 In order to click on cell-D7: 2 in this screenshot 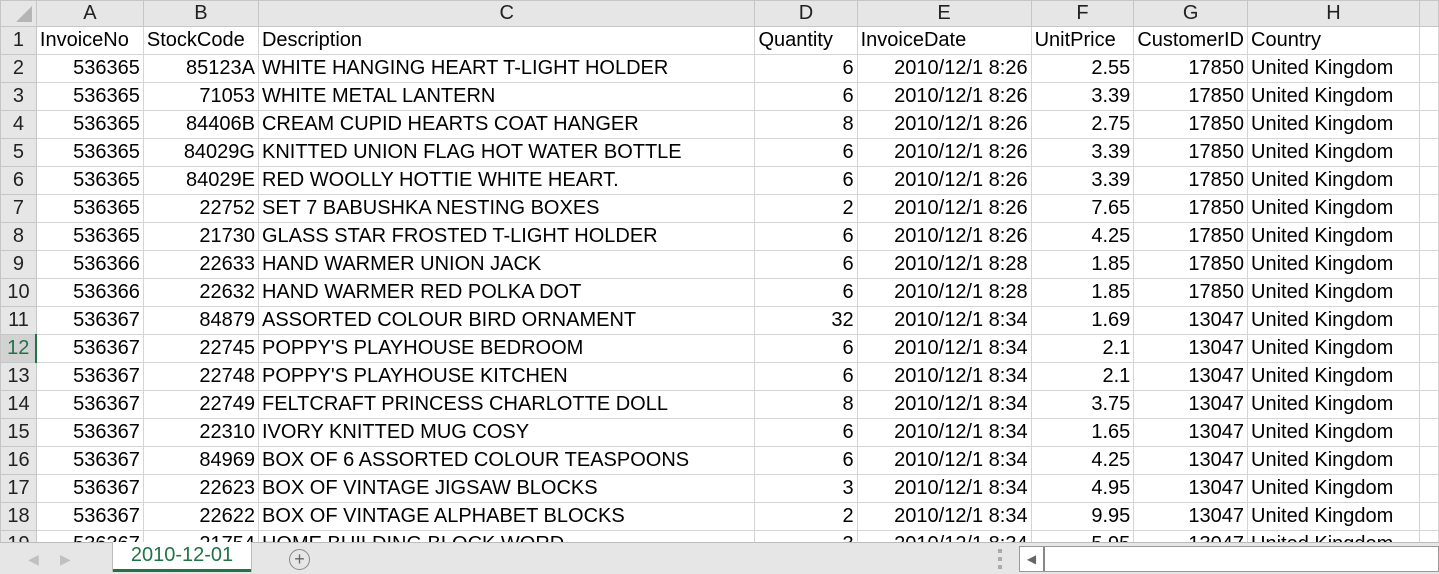, I will do `click(806, 208)`.